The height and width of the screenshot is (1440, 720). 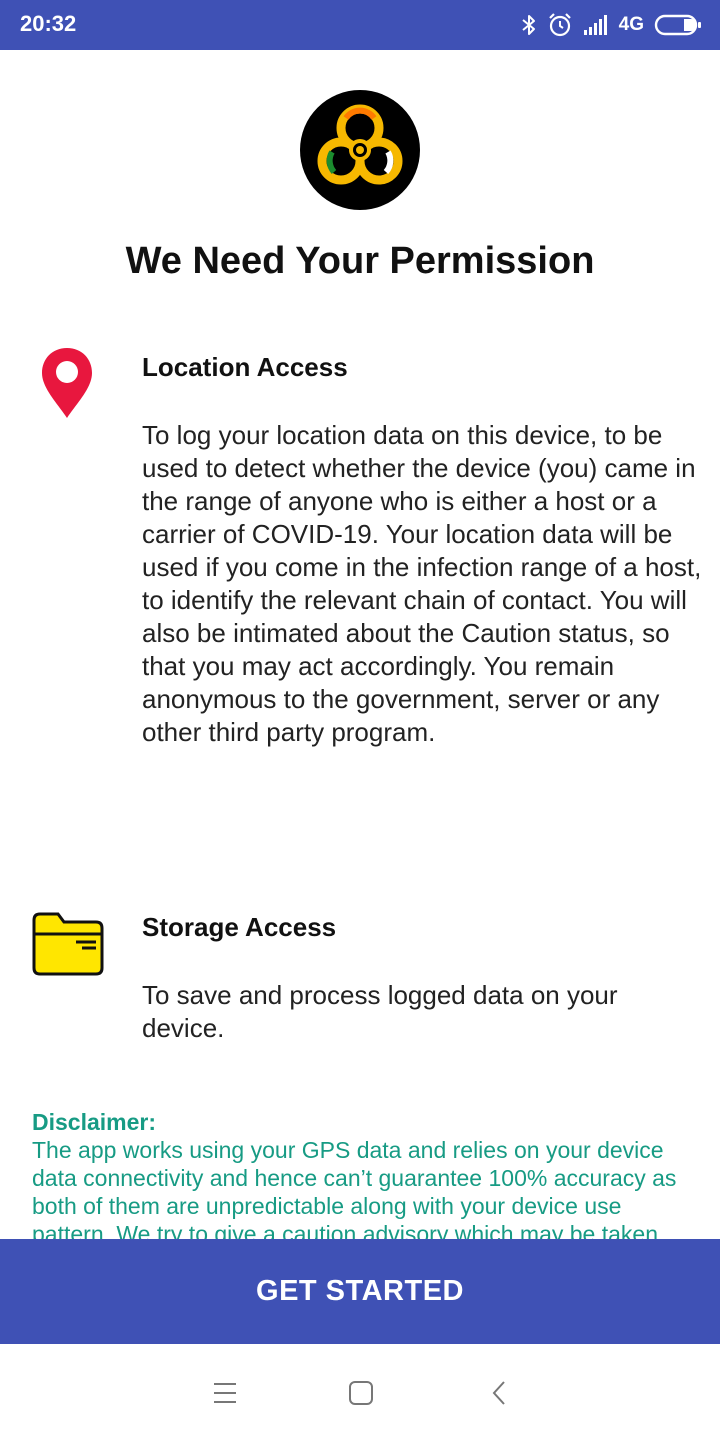 I want to click on folder-icon, so click(x=68, y=946).